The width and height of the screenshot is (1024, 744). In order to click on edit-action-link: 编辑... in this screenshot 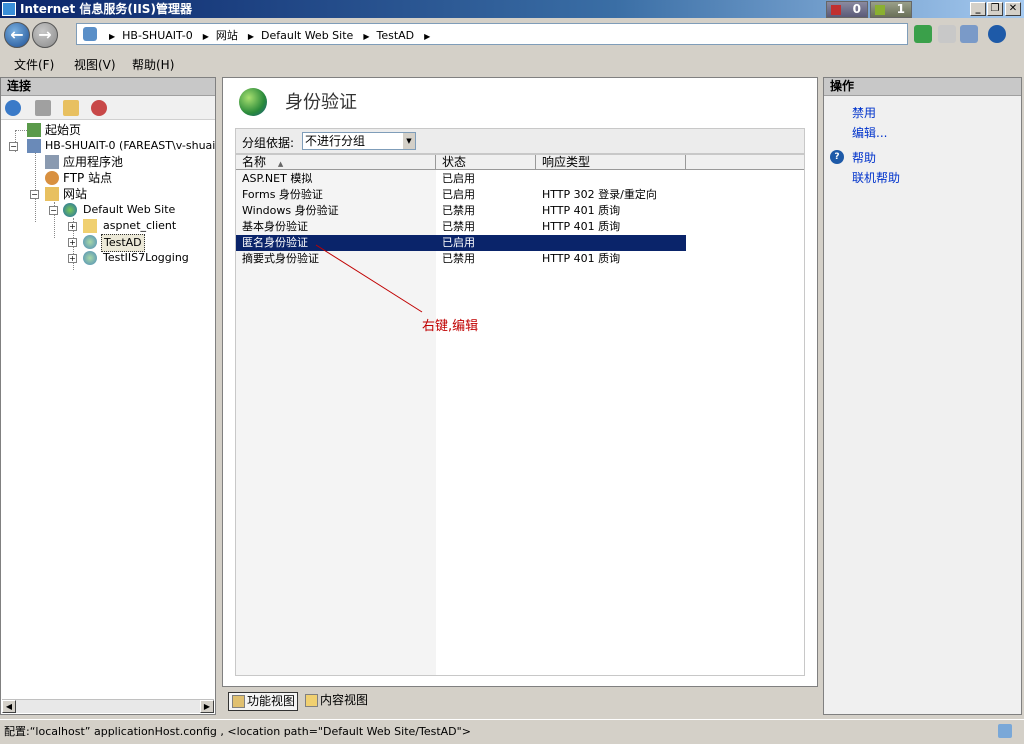, I will do `click(869, 132)`.